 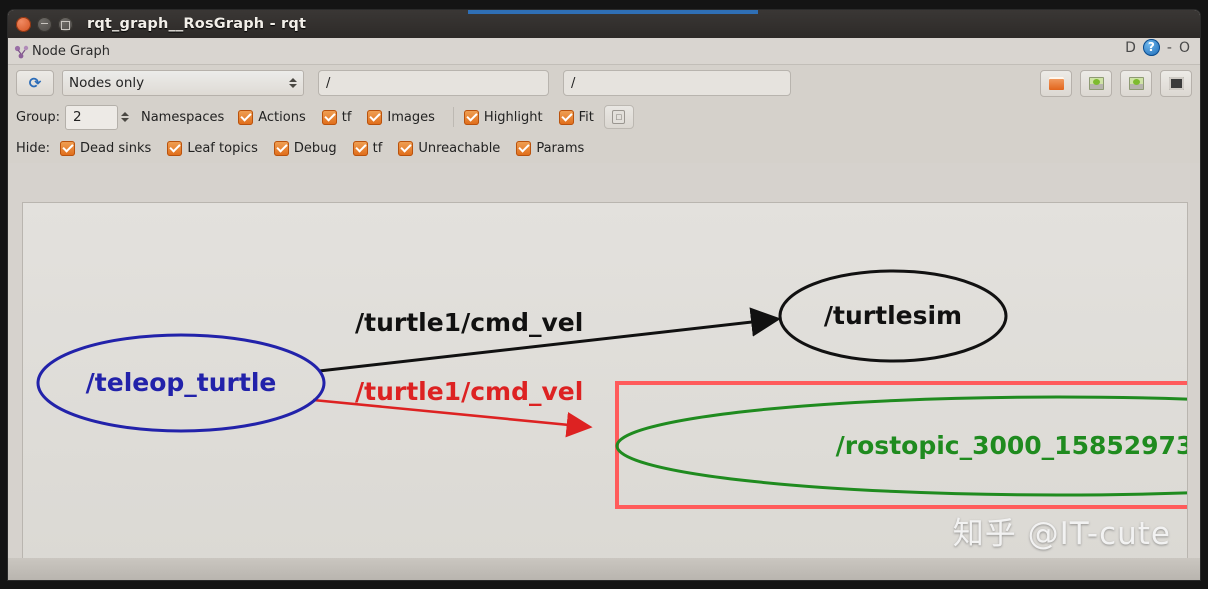 What do you see at coordinates (893, 315) in the screenshot?
I see `node-turtlesim-label: /turtlesim` at bounding box center [893, 315].